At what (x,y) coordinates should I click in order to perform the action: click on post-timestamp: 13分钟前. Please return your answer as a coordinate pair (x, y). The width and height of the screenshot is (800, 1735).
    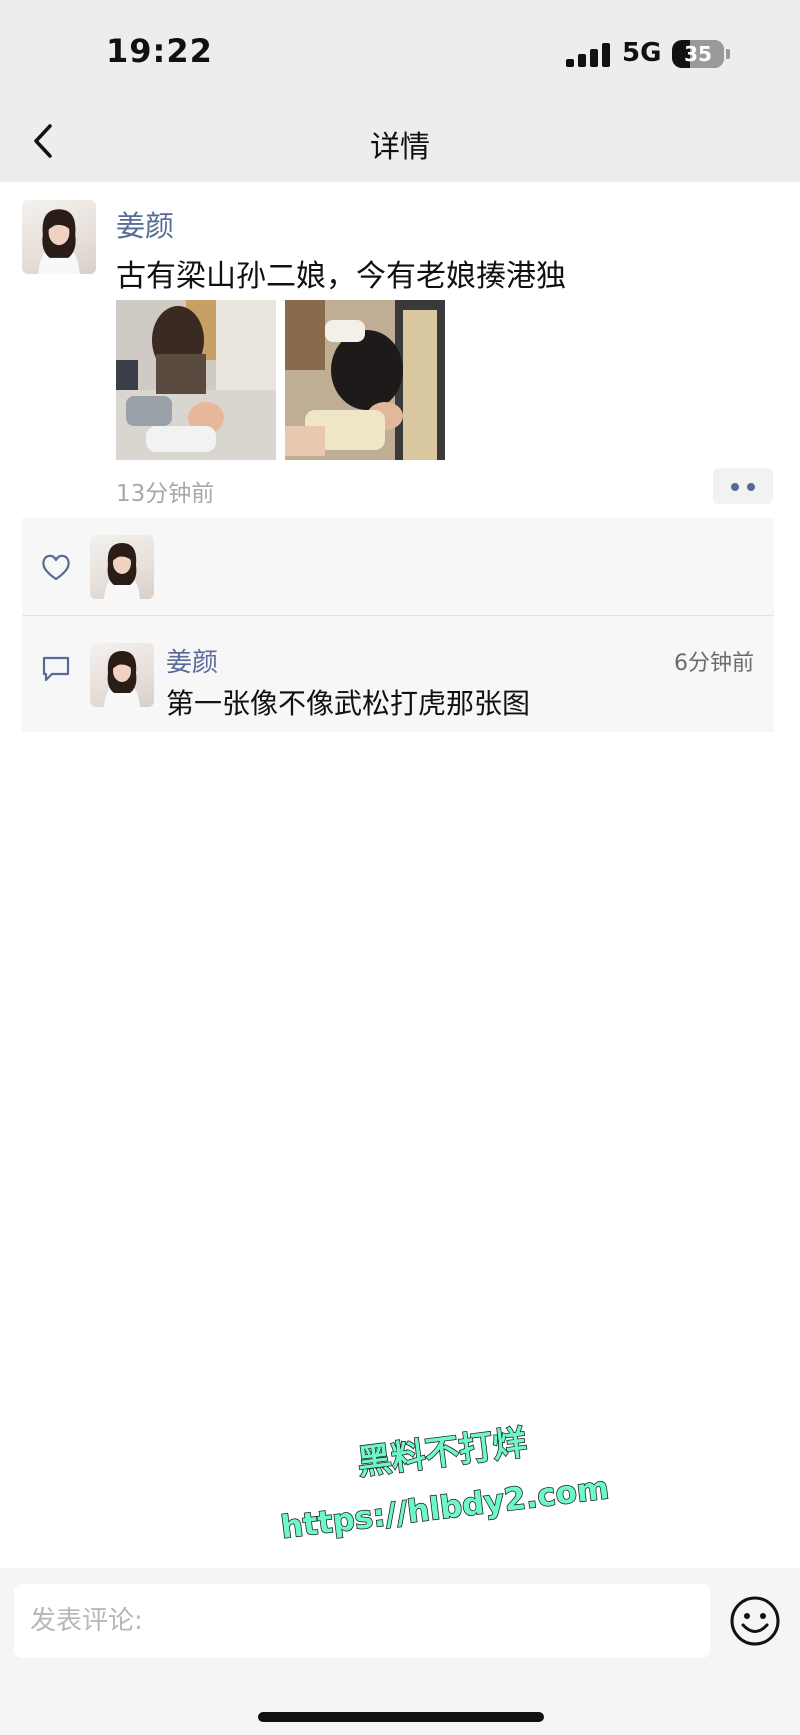
    Looking at the image, I should click on (165, 494).